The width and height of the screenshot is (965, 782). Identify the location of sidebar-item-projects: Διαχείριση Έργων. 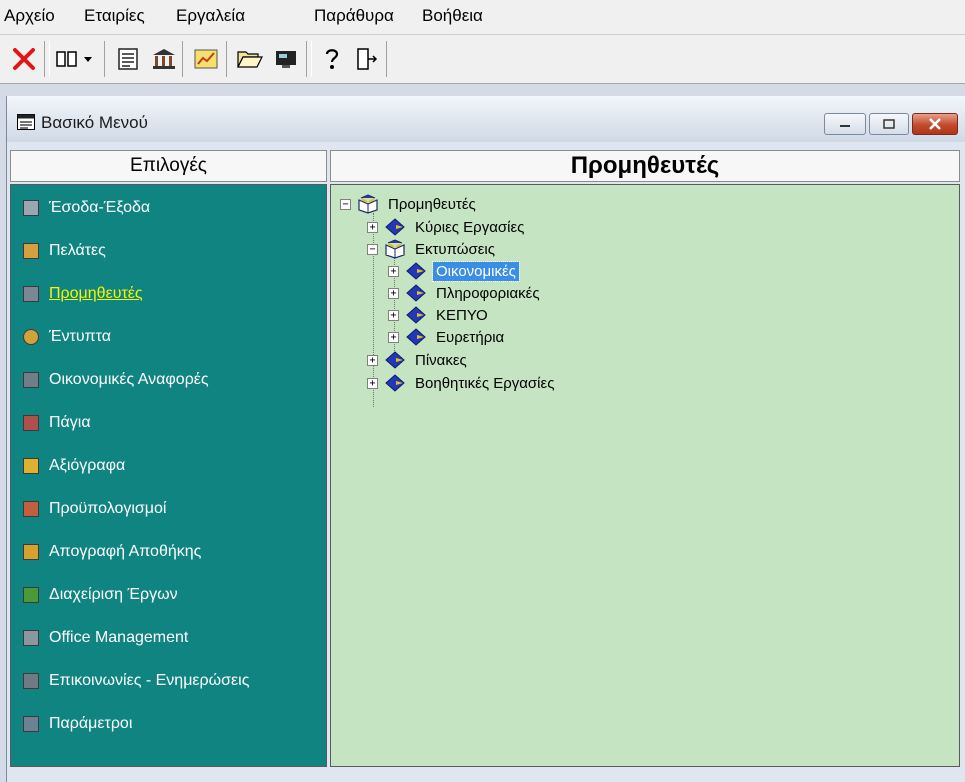
(100, 595).